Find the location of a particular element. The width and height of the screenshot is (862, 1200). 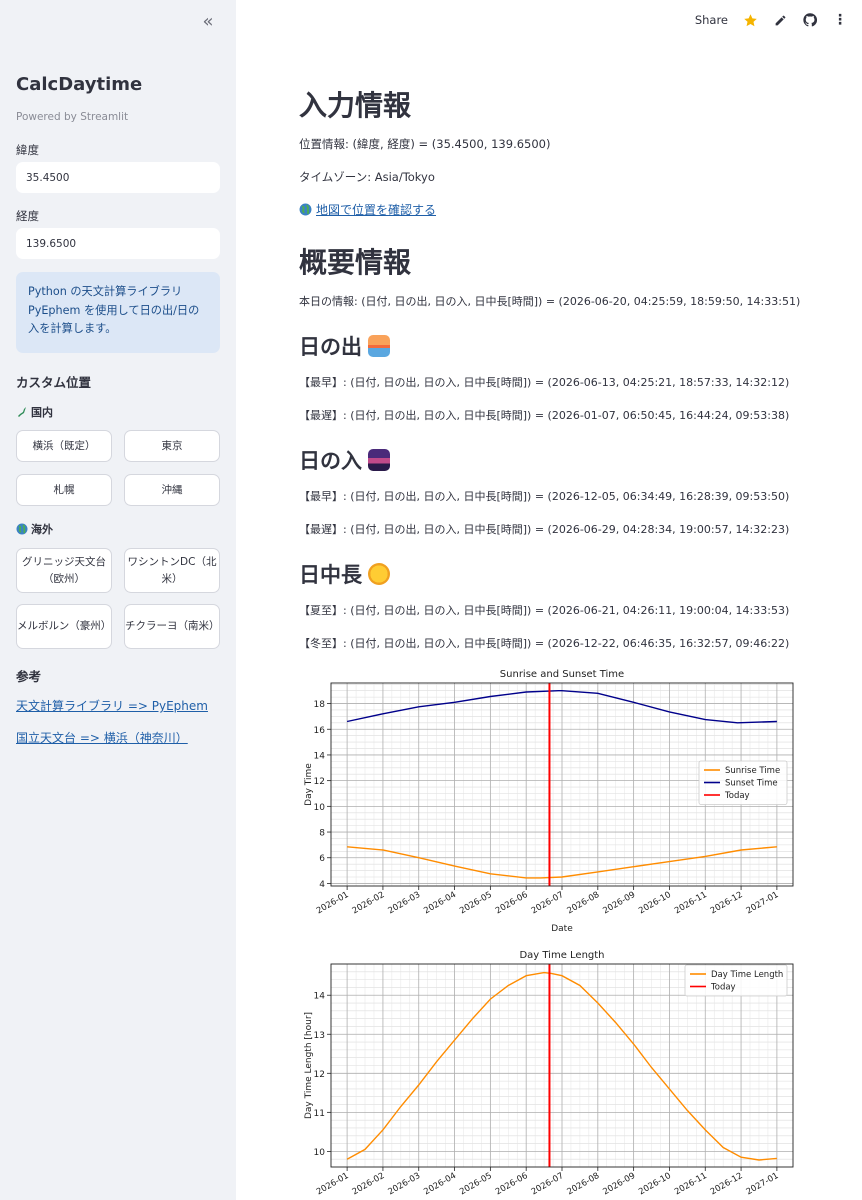

map-link: 地図で位置を確認する is located at coordinates (367, 209).